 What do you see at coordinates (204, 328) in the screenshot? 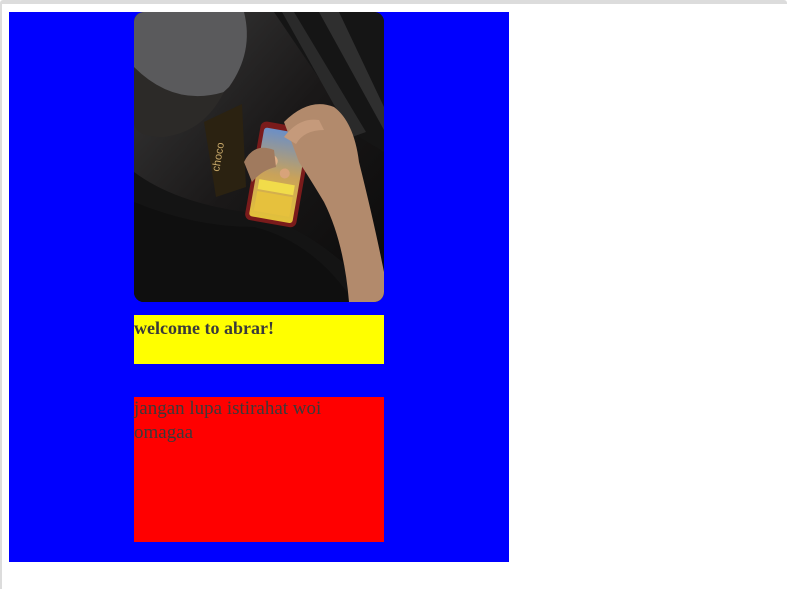
I see `welcome-heading: welcome to abrar!` at bounding box center [204, 328].